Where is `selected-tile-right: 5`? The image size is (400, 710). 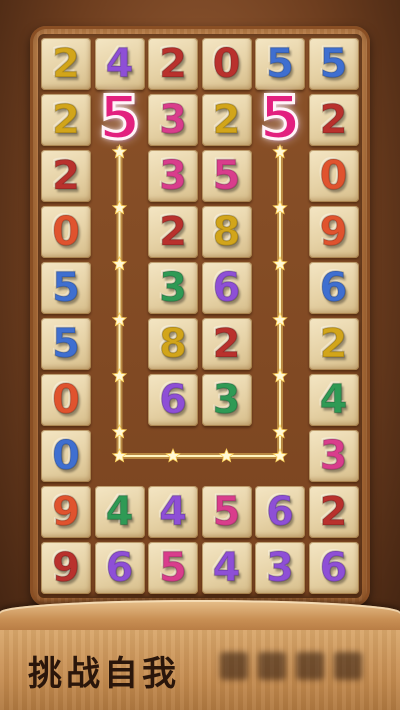 selected-tile-right: 5 is located at coordinates (280, 118).